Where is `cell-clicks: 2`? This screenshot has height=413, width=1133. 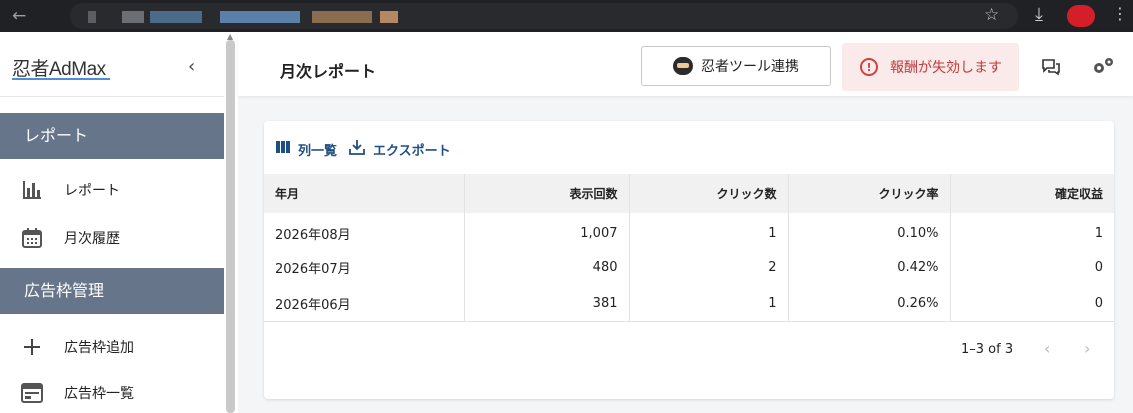
cell-clicks: 2 is located at coordinates (709, 267).